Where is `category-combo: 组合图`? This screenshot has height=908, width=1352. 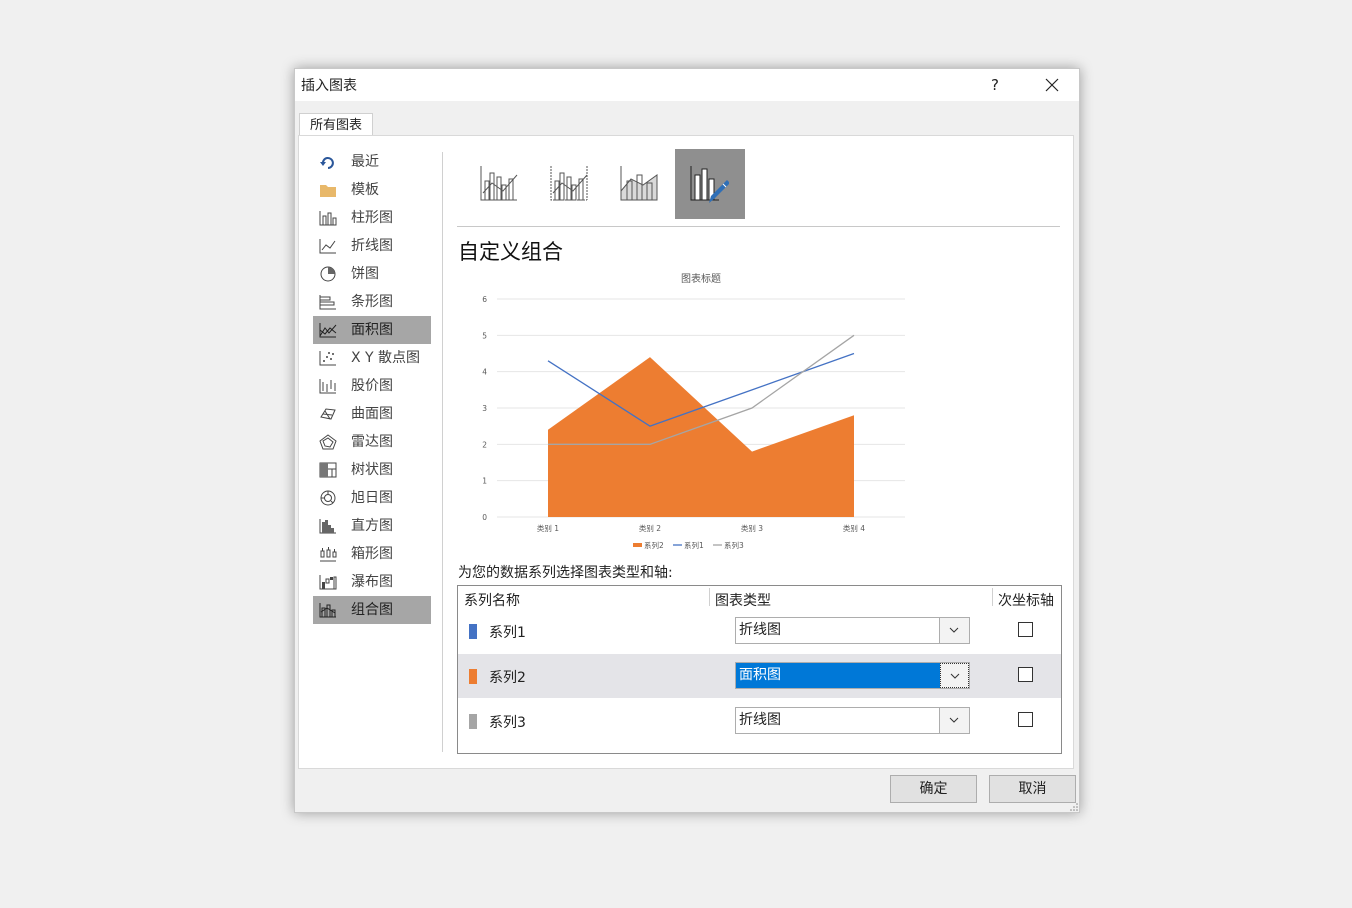 category-combo: 组合图 is located at coordinates (372, 610).